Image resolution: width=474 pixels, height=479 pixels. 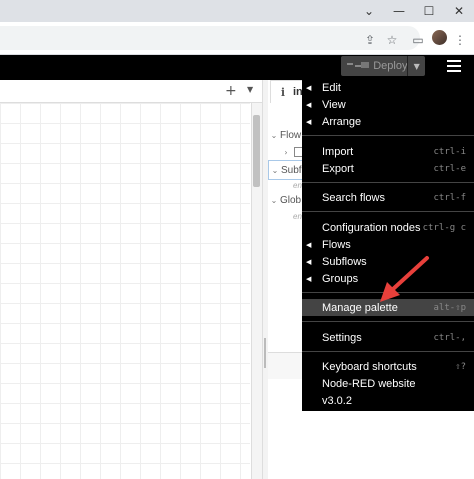 What do you see at coordinates (371, 227) in the screenshot?
I see `menu-item-label: Configuration nodes` at bounding box center [371, 227].